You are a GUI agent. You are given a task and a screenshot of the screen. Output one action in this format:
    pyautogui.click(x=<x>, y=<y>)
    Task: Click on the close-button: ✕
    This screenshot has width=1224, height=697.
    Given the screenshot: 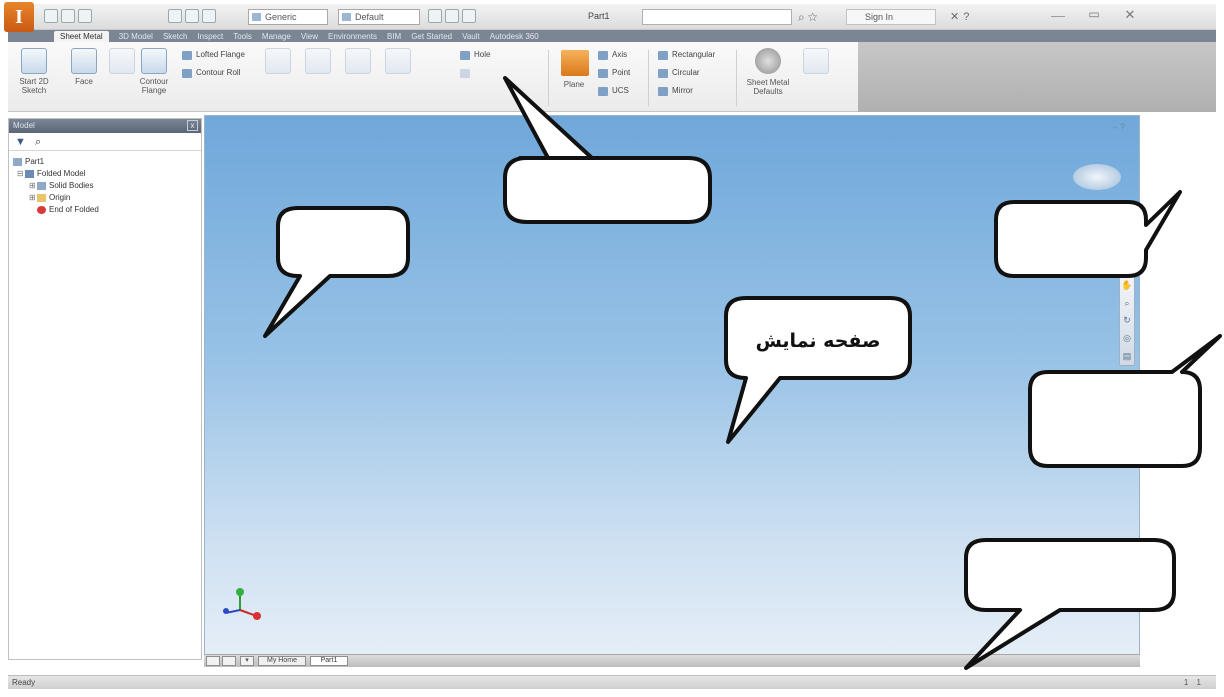 What is the action you would take?
    pyautogui.click(x=1130, y=15)
    